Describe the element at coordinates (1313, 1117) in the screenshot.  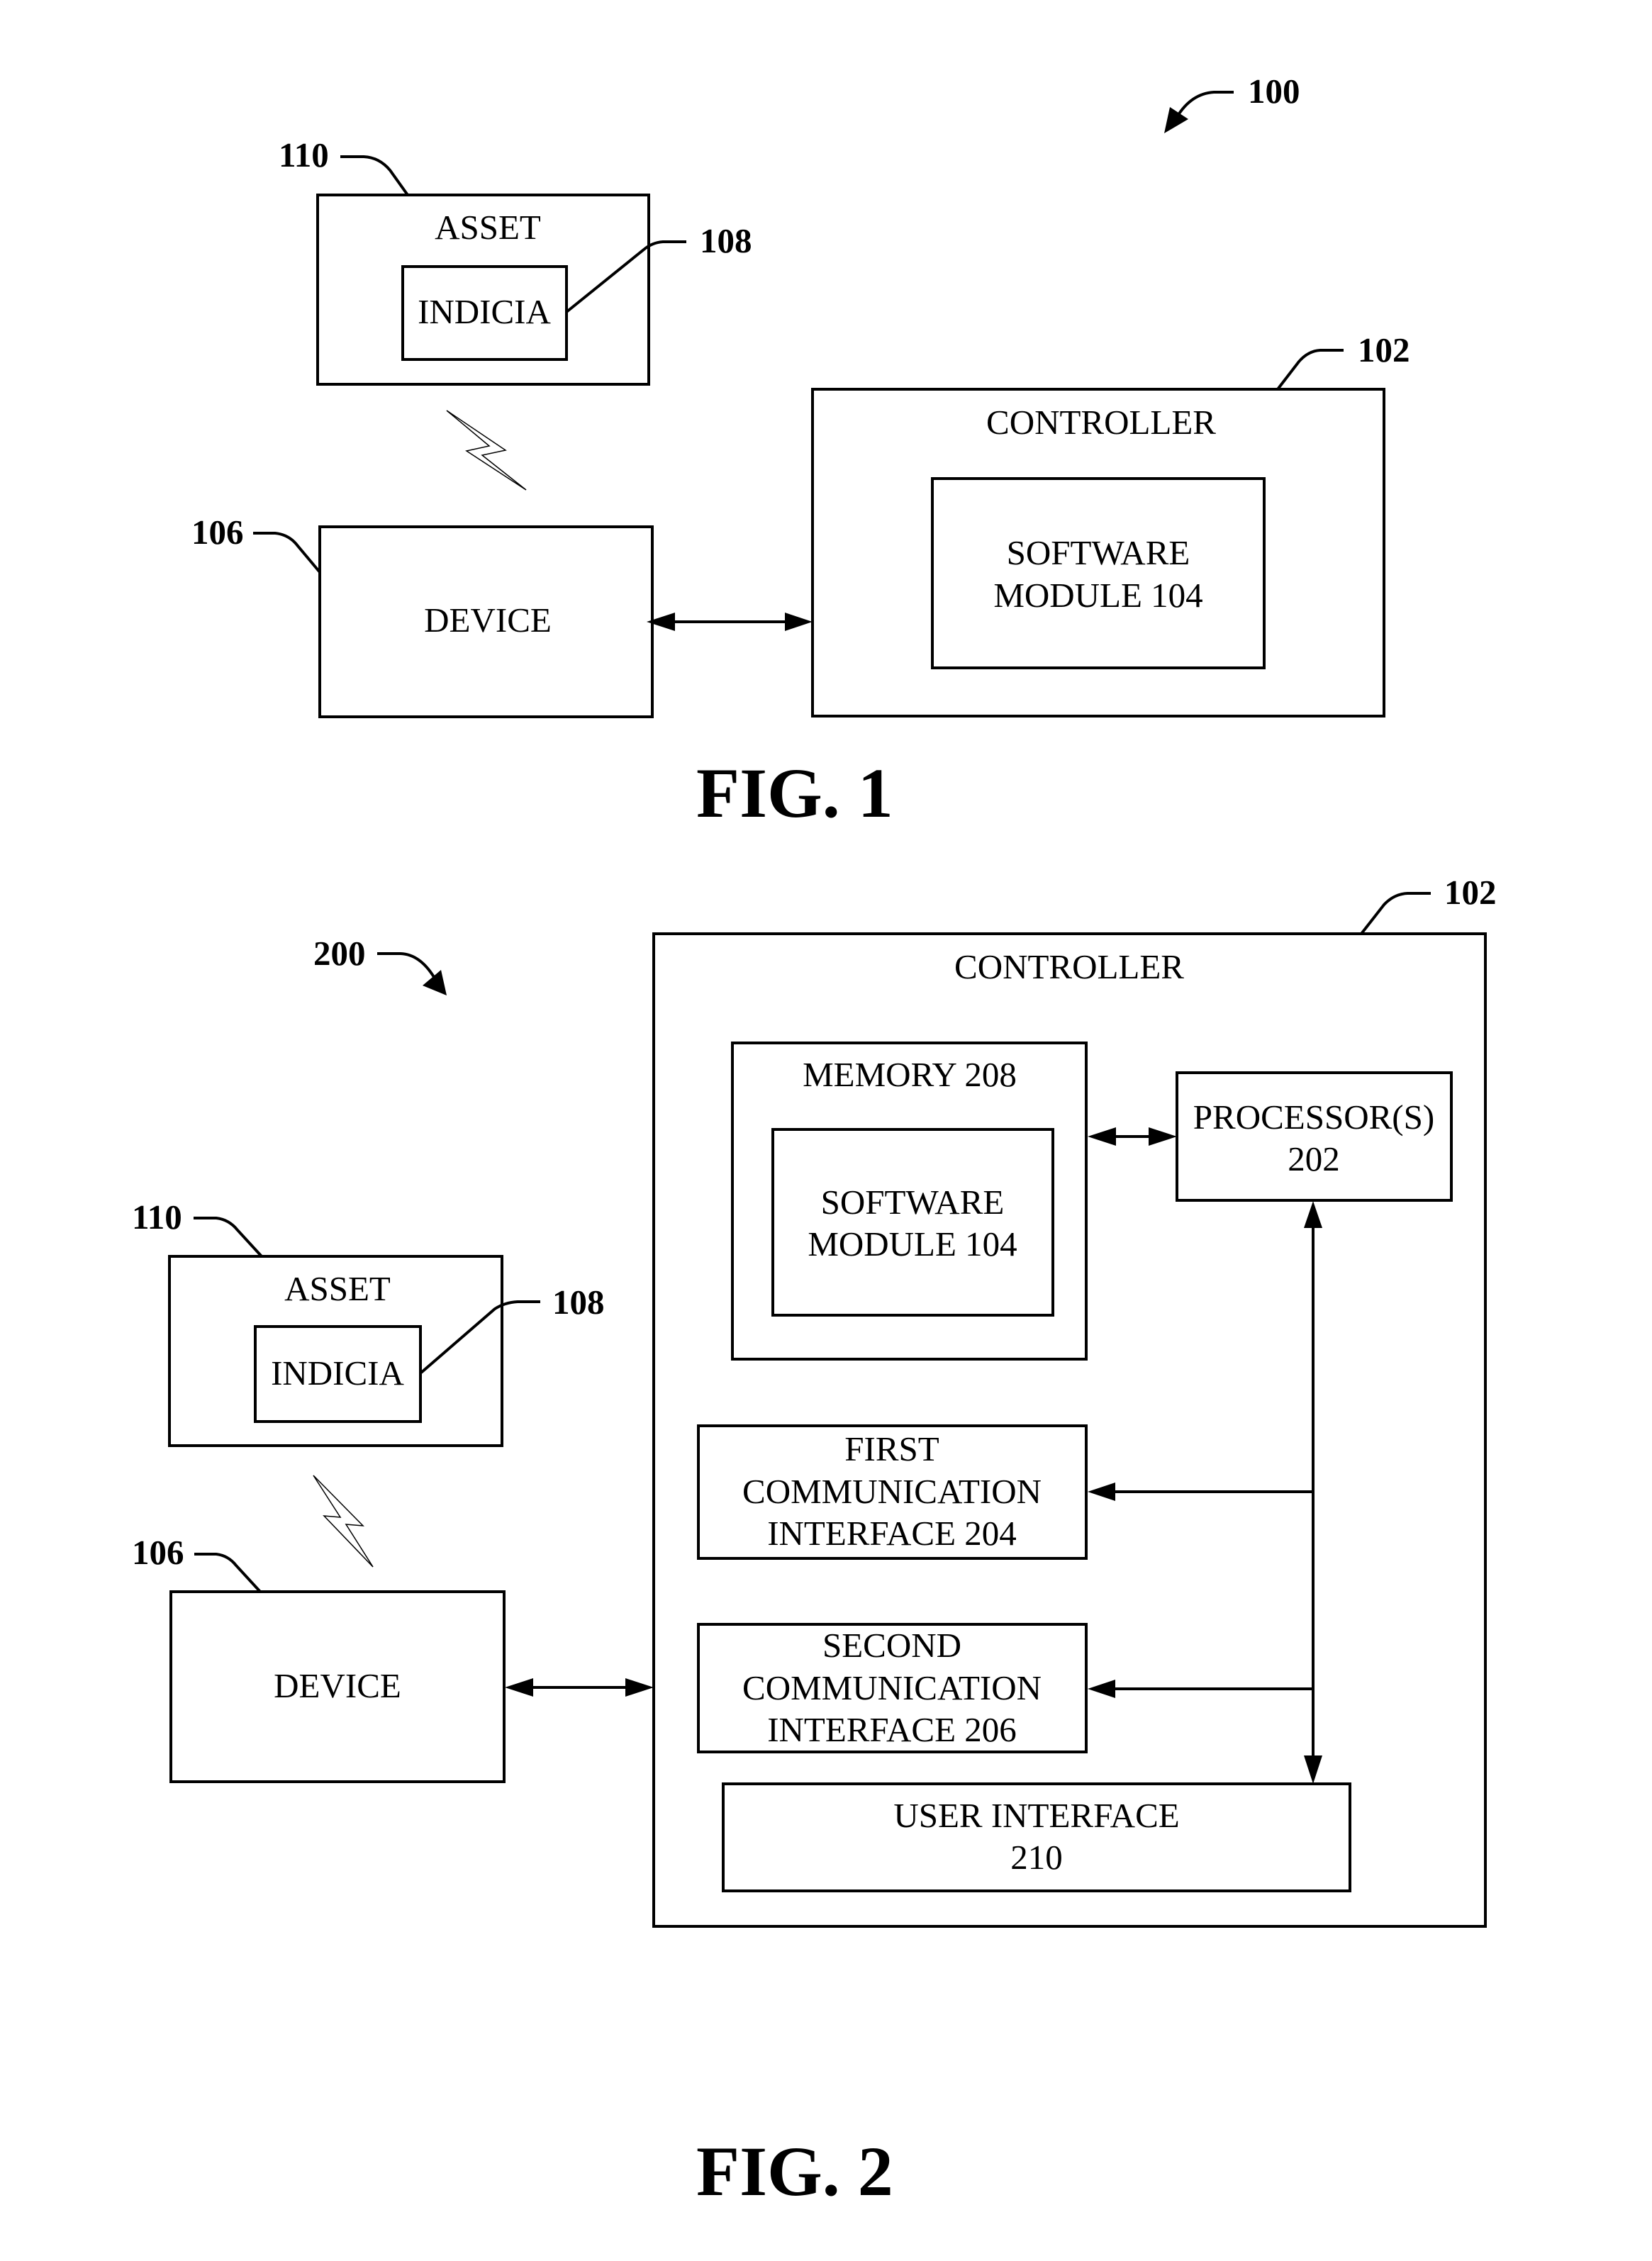
I see `processor-line-1: PROCESSOR(S)` at that location.